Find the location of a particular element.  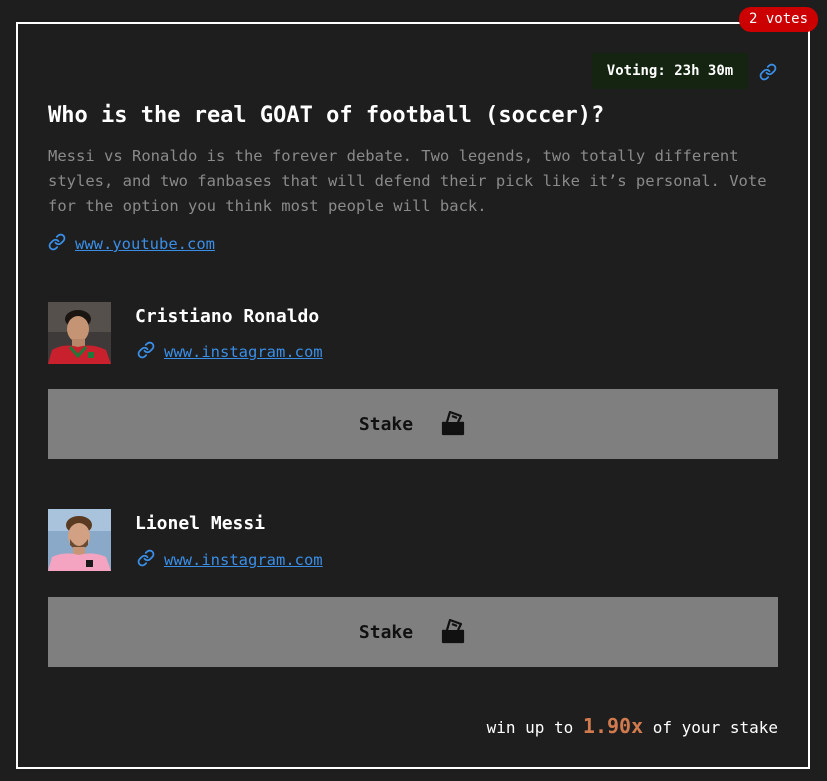

payout-suffix: of your stake is located at coordinates (715, 727).